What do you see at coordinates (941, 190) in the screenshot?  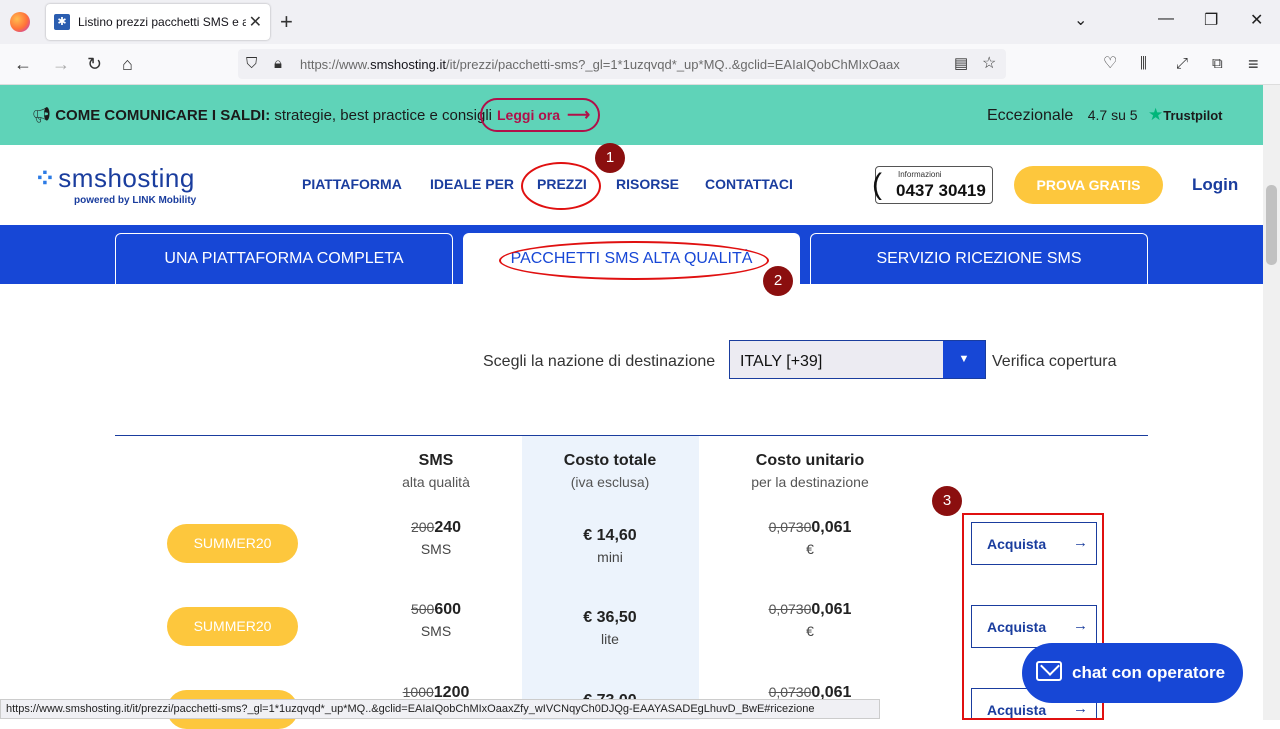 I see `phone-number: 0437 30419` at bounding box center [941, 190].